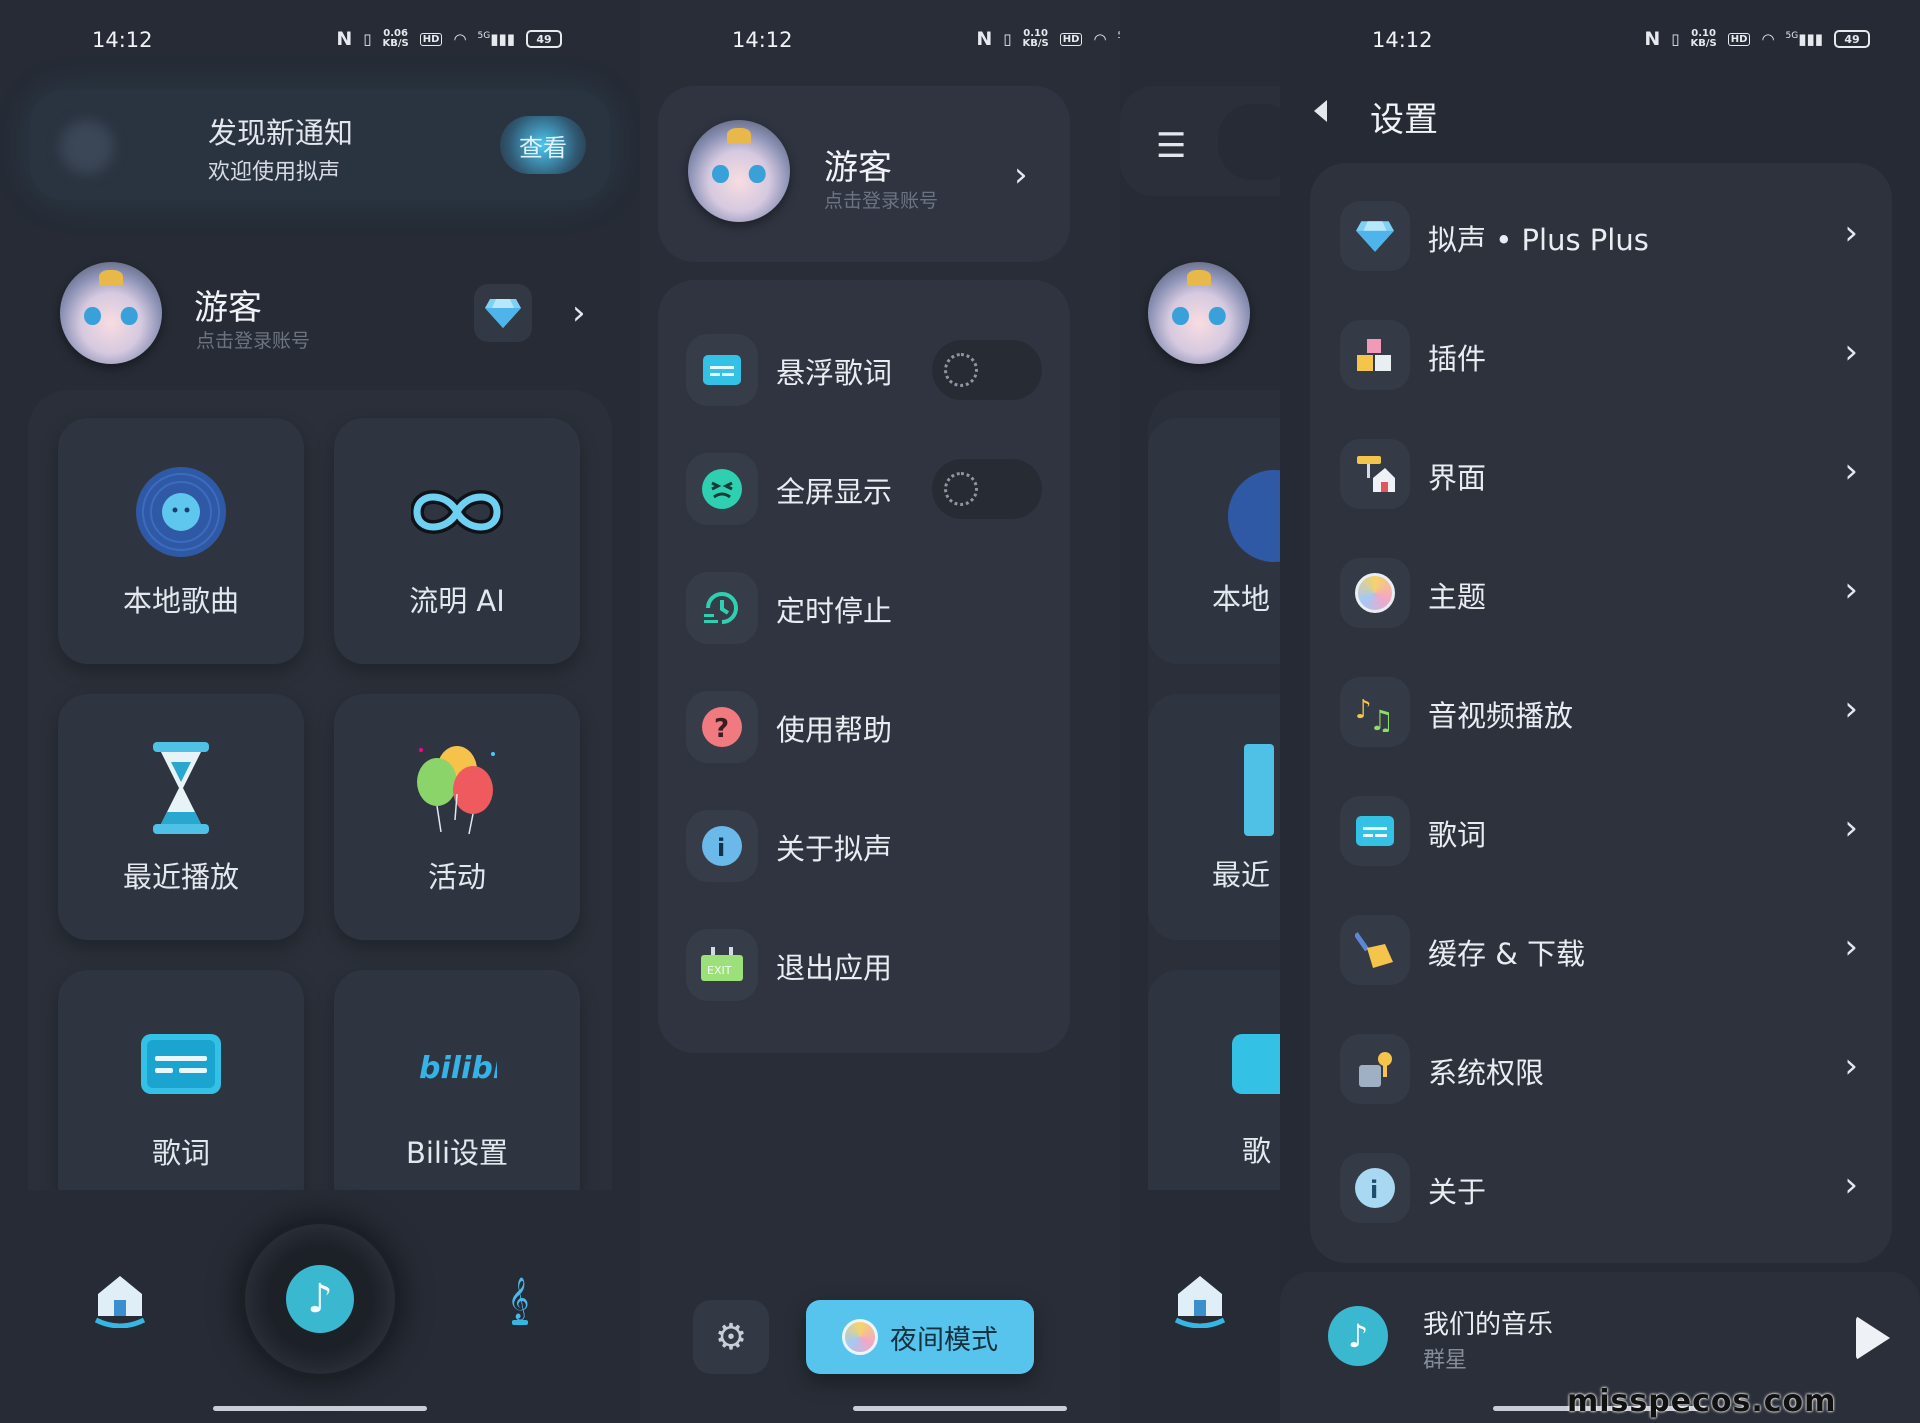 Image resolution: width=1920 pixels, height=1423 pixels. I want to click on fullscreen-toggle, so click(987, 489).